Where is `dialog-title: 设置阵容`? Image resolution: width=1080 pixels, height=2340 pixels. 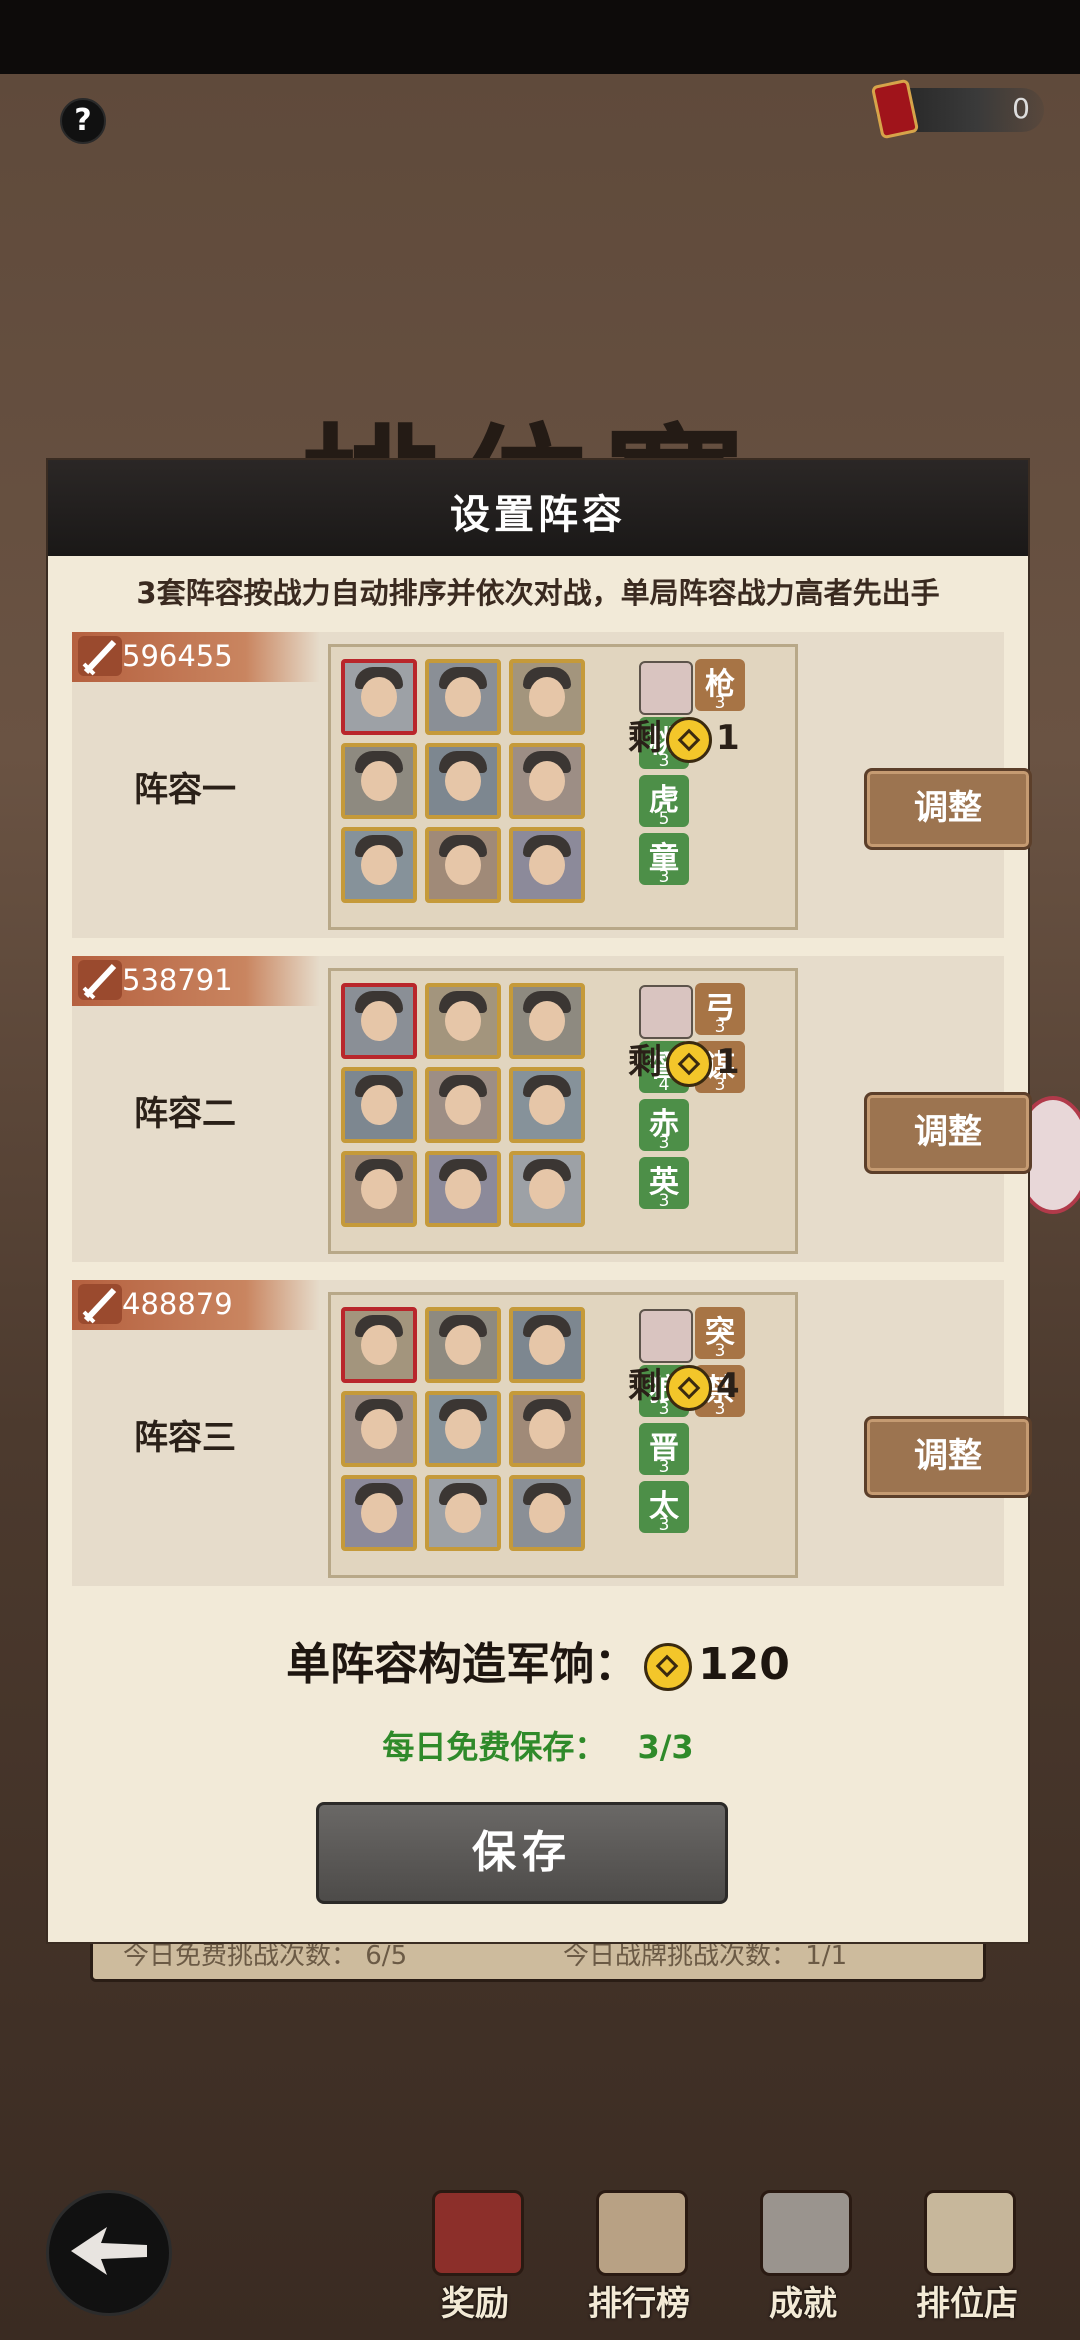
dialog-title: 设置阵容 is located at coordinates (538, 515).